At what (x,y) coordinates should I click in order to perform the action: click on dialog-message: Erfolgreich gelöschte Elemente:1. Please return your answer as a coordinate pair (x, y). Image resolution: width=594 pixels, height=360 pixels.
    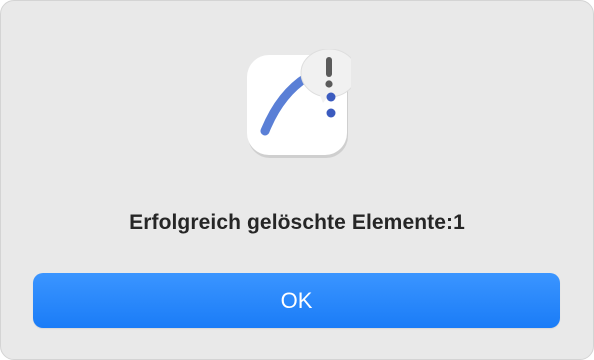
    Looking at the image, I should click on (297, 222).